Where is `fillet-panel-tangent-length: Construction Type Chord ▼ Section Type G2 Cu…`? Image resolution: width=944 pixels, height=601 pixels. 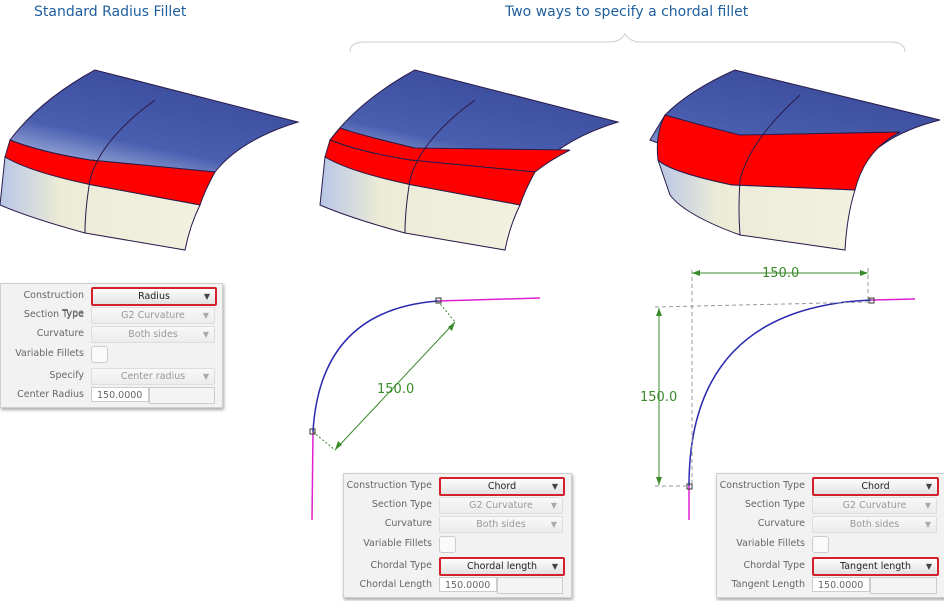 fillet-panel-tangent-length: Construction Type Chord ▼ Section Type G2 Cu… is located at coordinates (830, 535).